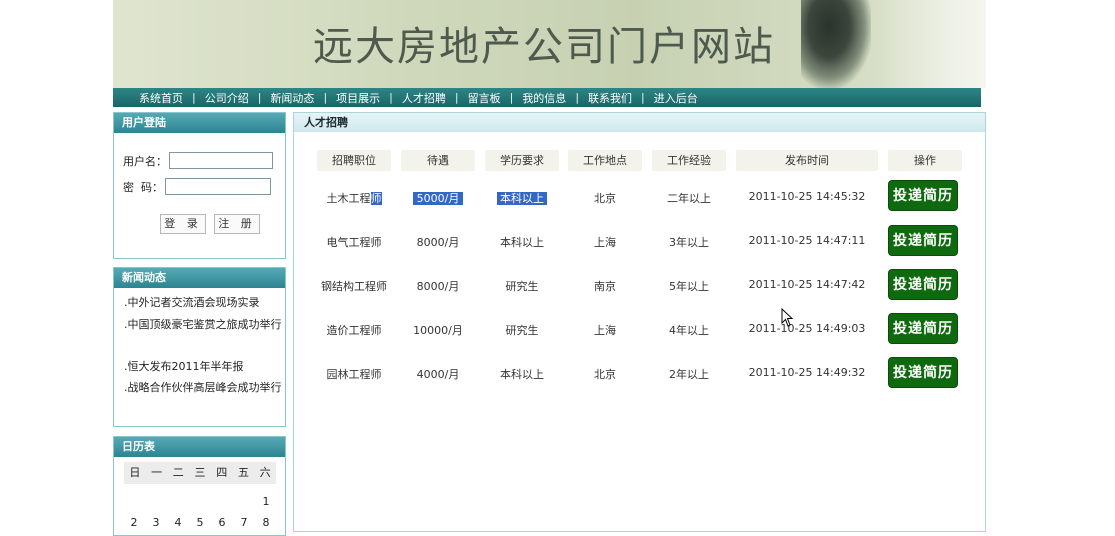 This screenshot has height=536, width=1115. Describe the element at coordinates (354, 160) in the screenshot. I see `header-position: 招聘职位` at that location.